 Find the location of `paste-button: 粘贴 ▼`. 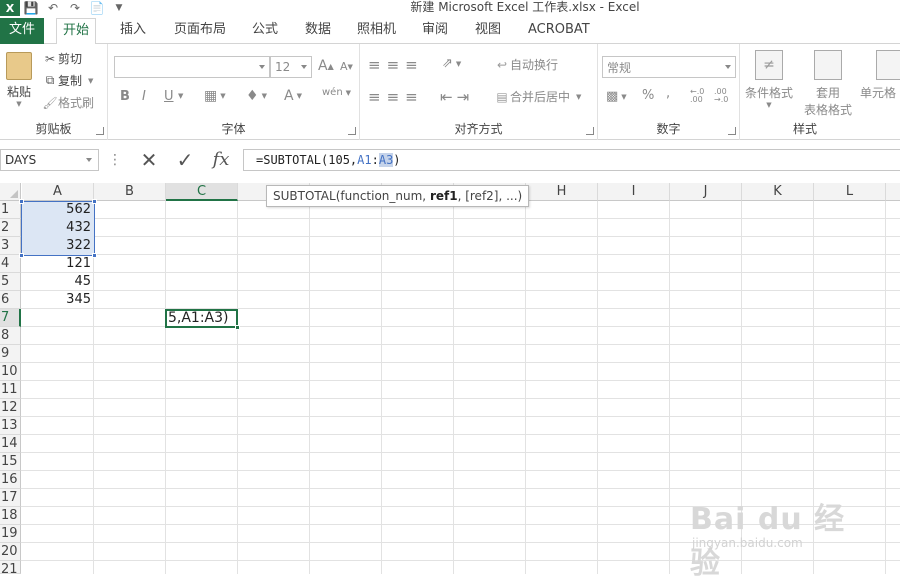

paste-button: 粘贴 ▼ is located at coordinates (19, 80).